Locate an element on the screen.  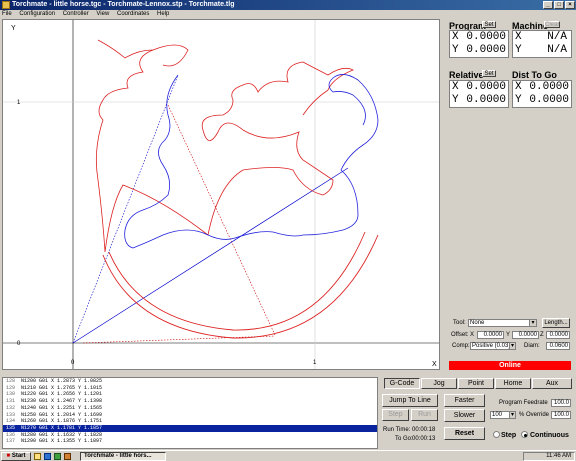
menu-help: Help is located at coordinates (163, 14).